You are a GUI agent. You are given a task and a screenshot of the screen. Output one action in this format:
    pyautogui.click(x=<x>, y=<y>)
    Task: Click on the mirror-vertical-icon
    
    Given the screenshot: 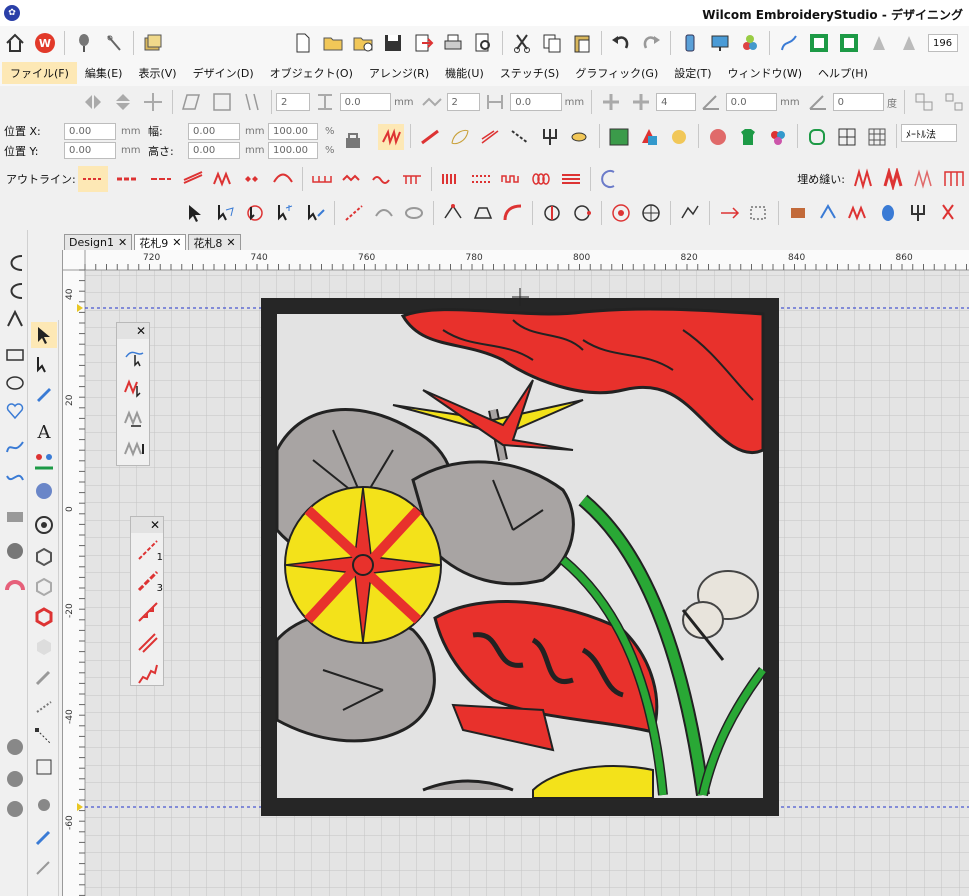 What is the action you would take?
    pyautogui.click(x=123, y=102)
    